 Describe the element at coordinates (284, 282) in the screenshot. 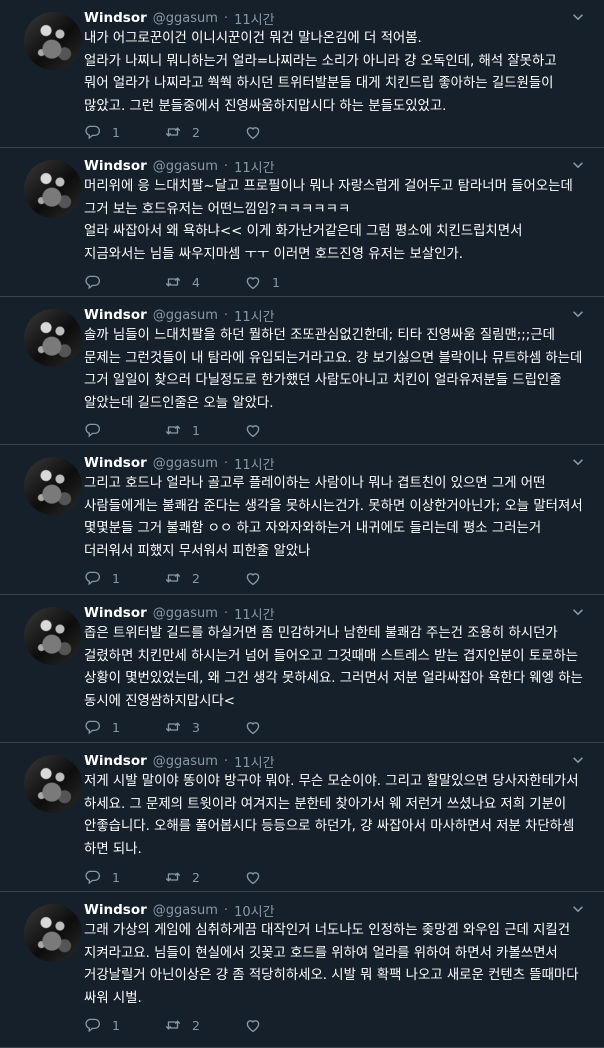

I see `like-button: 1` at that location.